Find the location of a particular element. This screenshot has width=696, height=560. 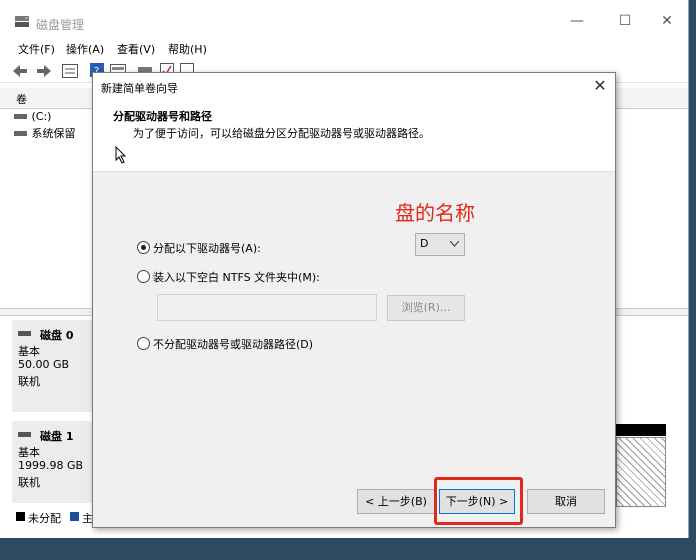

drive-letter-select: D is located at coordinates (440, 244).